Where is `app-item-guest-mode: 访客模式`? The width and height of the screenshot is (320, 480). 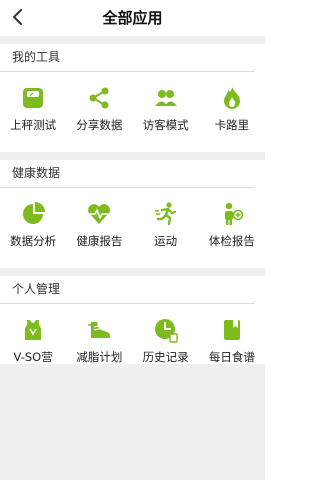 app-item-guest-mode: 访客模式 is located at coordinates (166, 112).